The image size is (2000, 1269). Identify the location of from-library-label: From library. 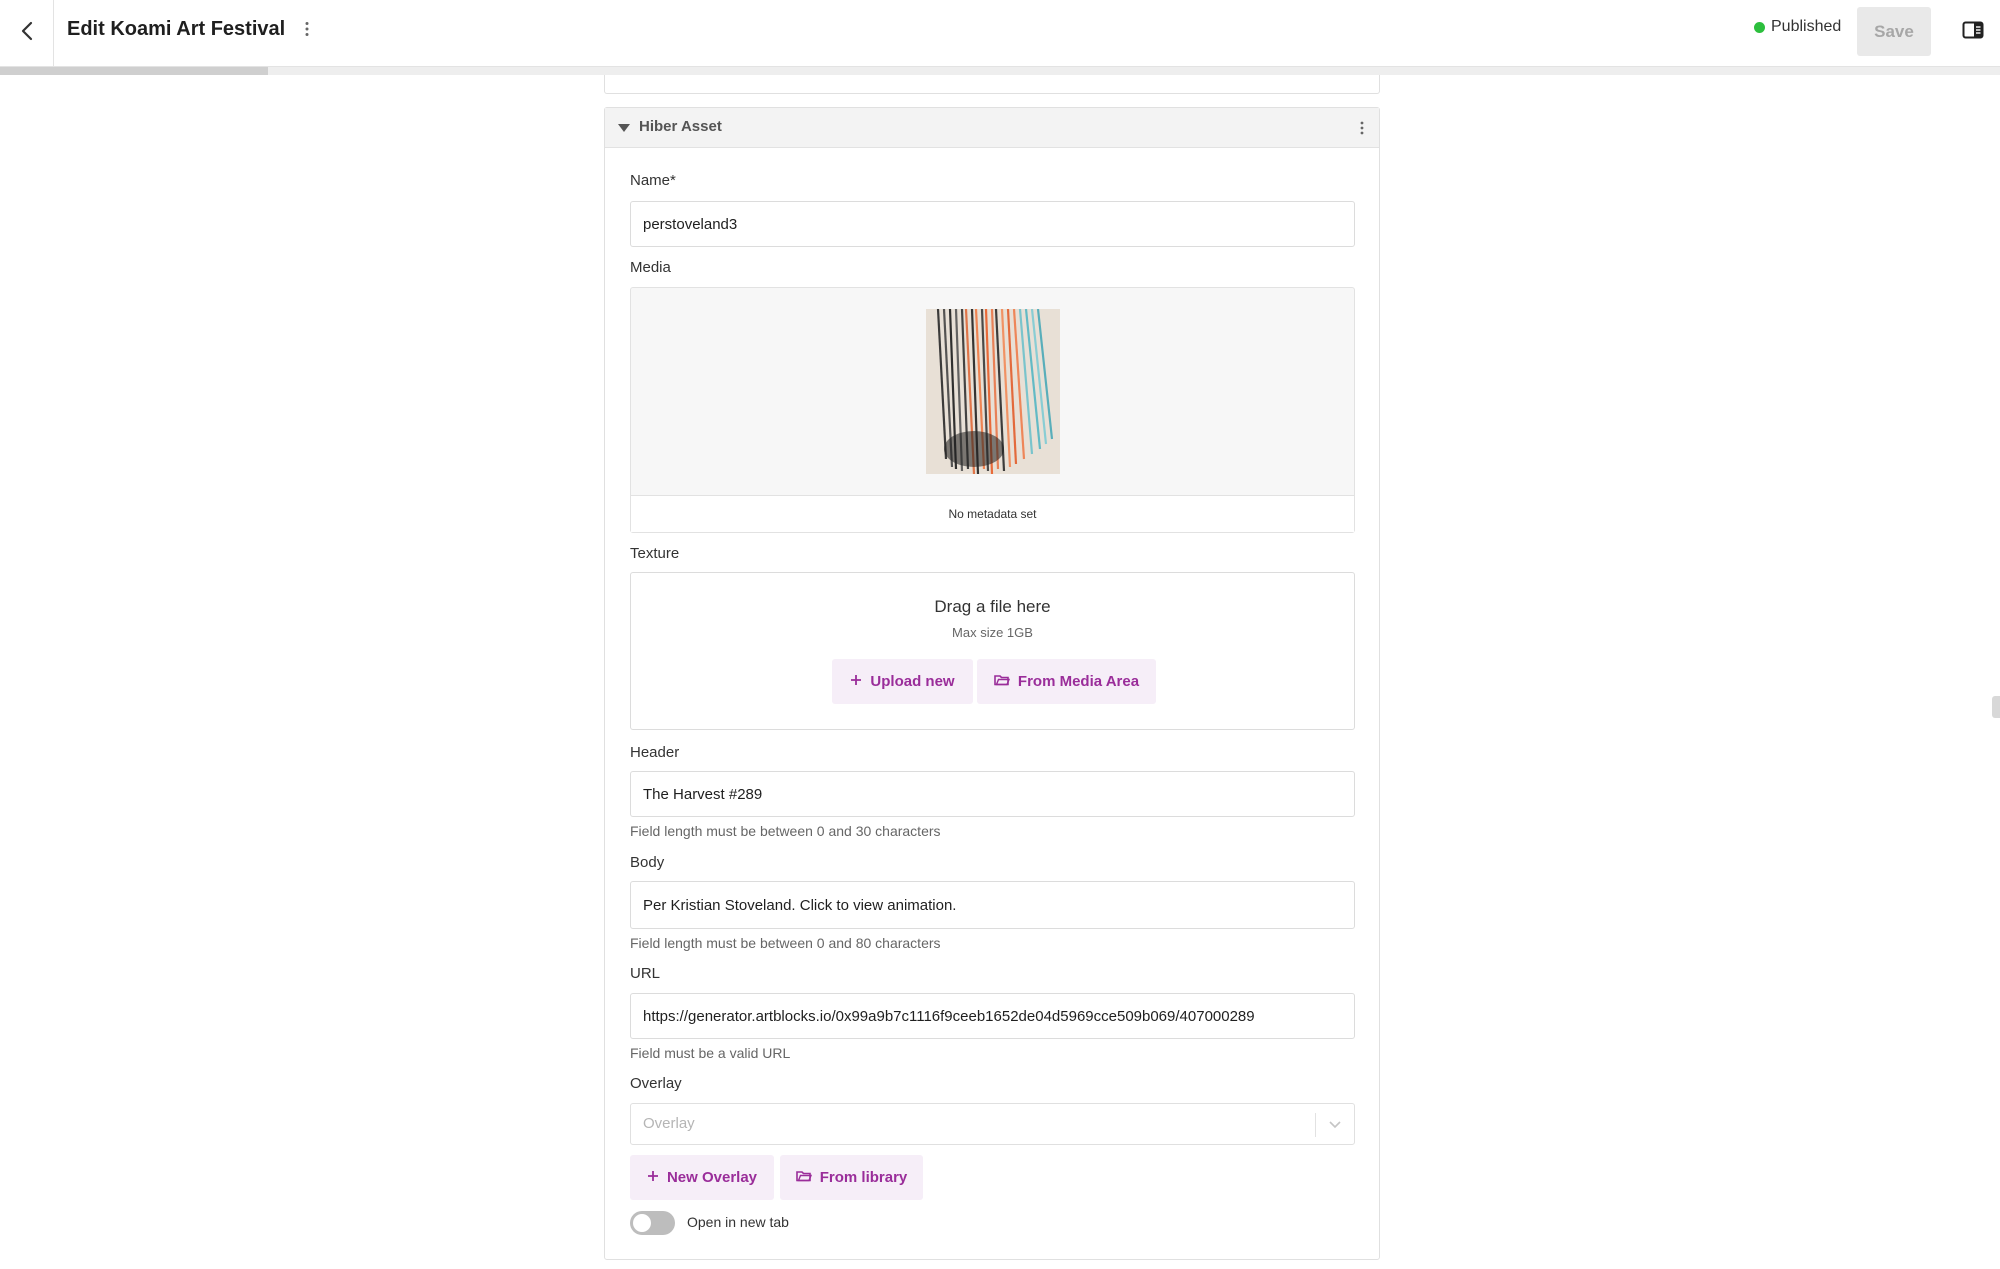
(863, 1177).